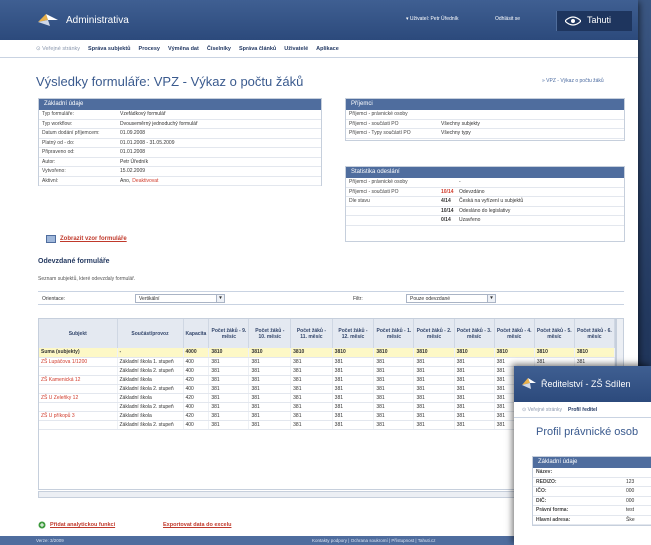 The image size is (651, 545). Describe the element at coordinates (149, 49) in the screenshot. I see `nav-item-processes: Procesy` at that location.